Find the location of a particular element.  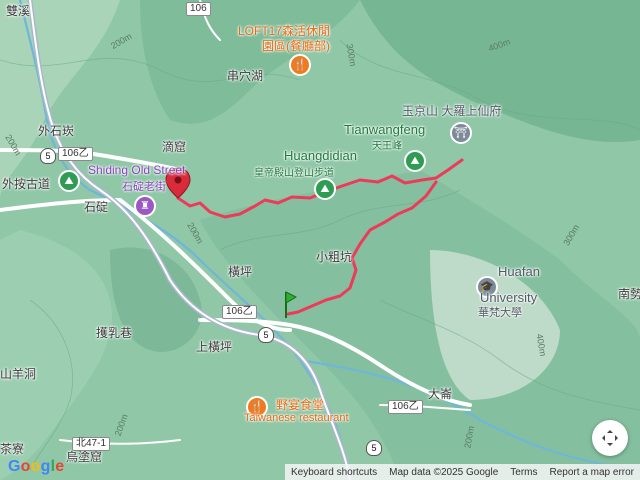

place-label: 外按古道 is located at coordinates (26, 184).